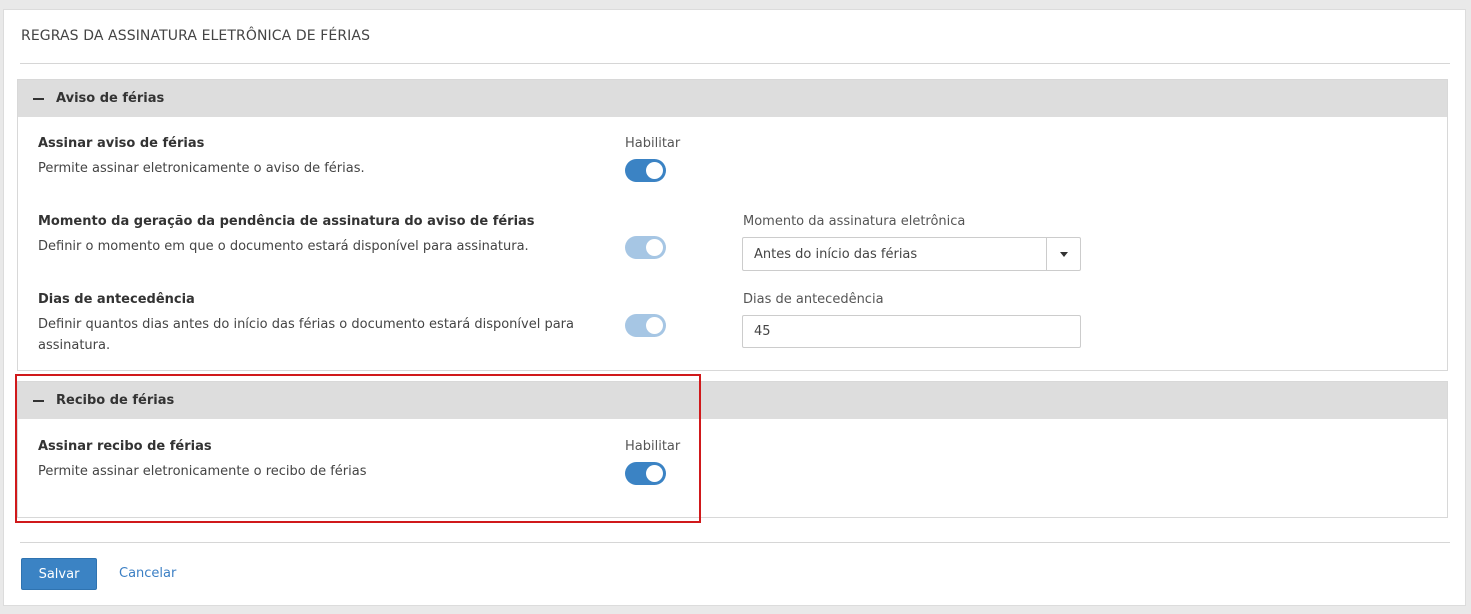  Describe the element at coordinates (732, 98) in the screenshot. I see `aviso-section-header: Aviso de férias` at that location.